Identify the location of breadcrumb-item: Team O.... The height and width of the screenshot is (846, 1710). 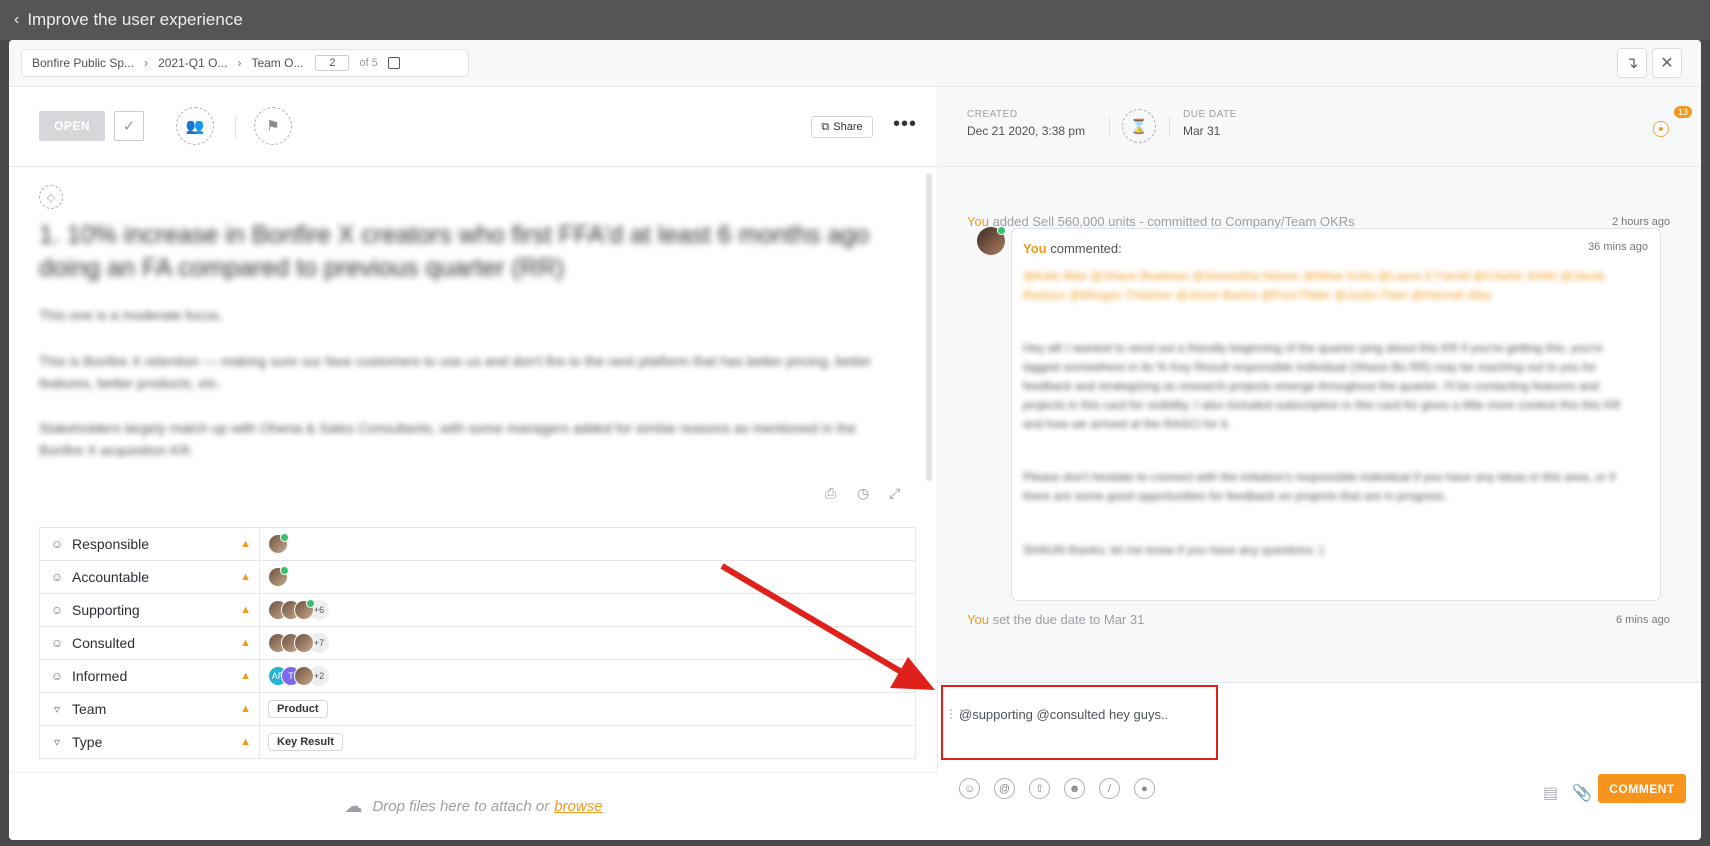
(277, 63).